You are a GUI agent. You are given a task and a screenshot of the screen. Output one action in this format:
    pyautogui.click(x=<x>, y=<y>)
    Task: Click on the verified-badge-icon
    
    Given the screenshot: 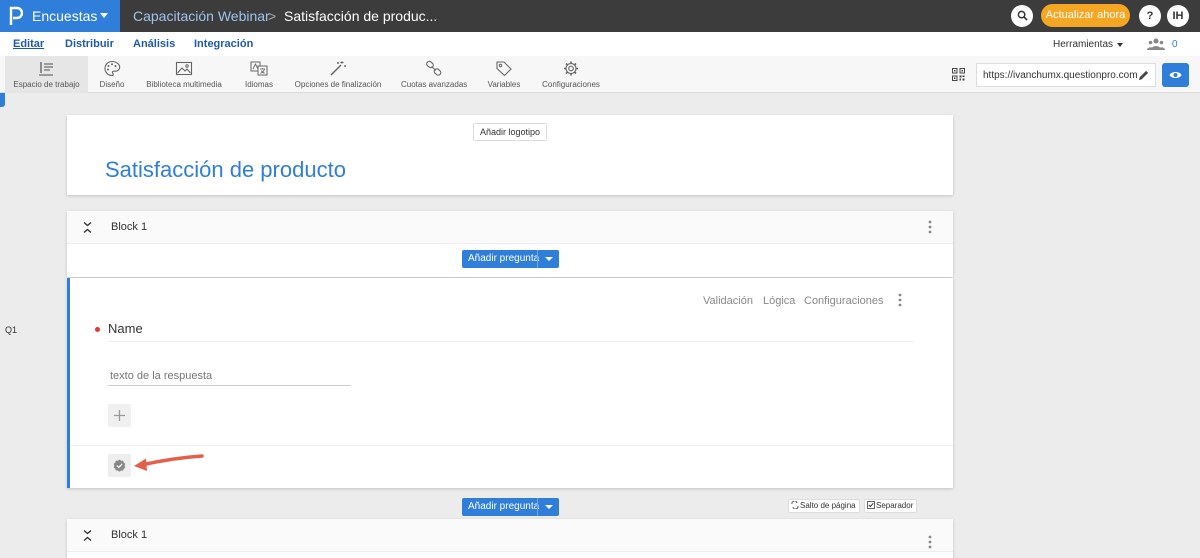 What is the action you would take?
    pyautogui.click(x=119, y=465)
    